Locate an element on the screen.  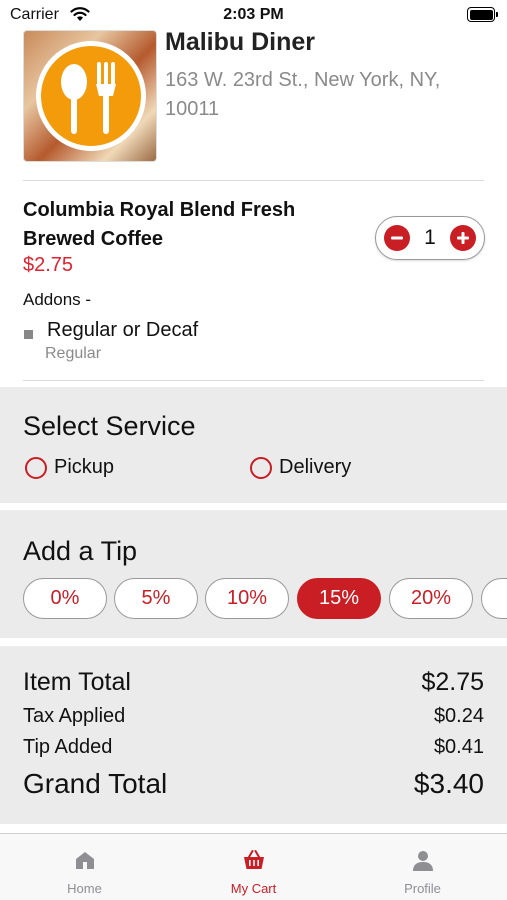
add-tip-title: Add a Tip is located at coordinates (80, 551).